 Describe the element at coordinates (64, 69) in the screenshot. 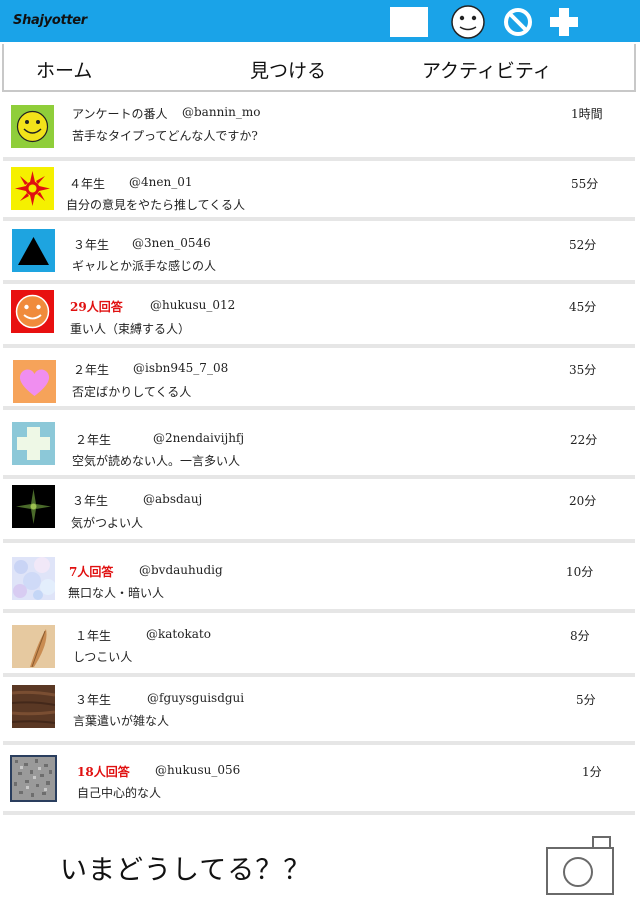

I see `tab-home: ホーム` at that location.